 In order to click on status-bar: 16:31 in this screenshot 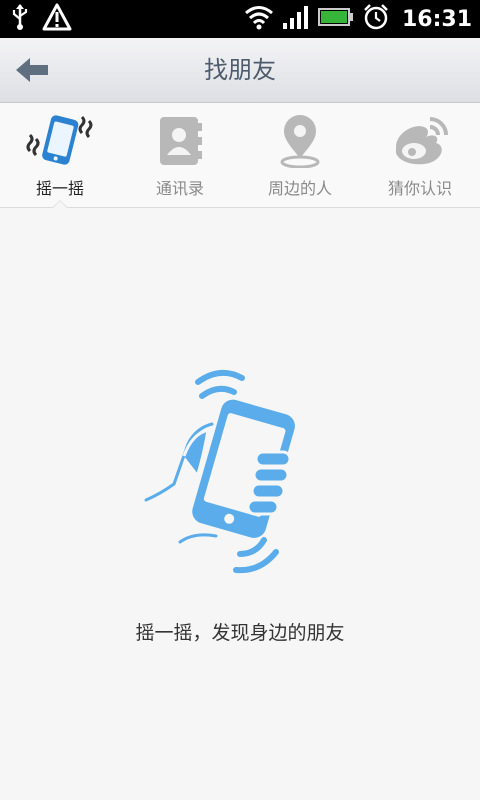, I will do `click(240, 19)`.